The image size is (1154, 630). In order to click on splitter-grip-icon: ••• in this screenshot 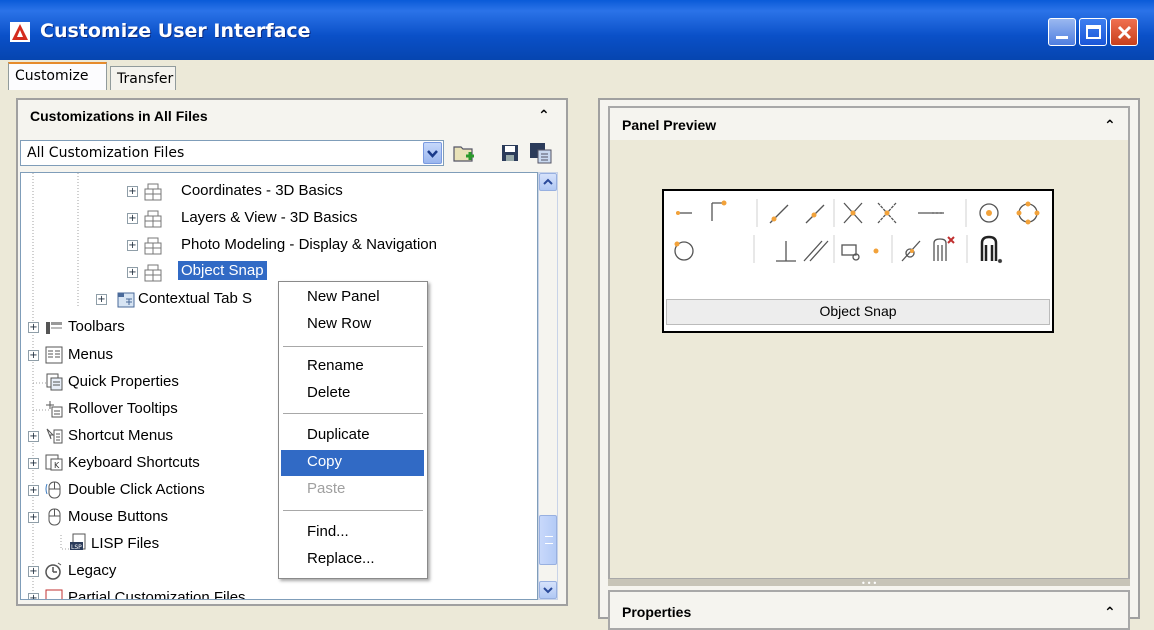, I will do `click(870, 583)`.